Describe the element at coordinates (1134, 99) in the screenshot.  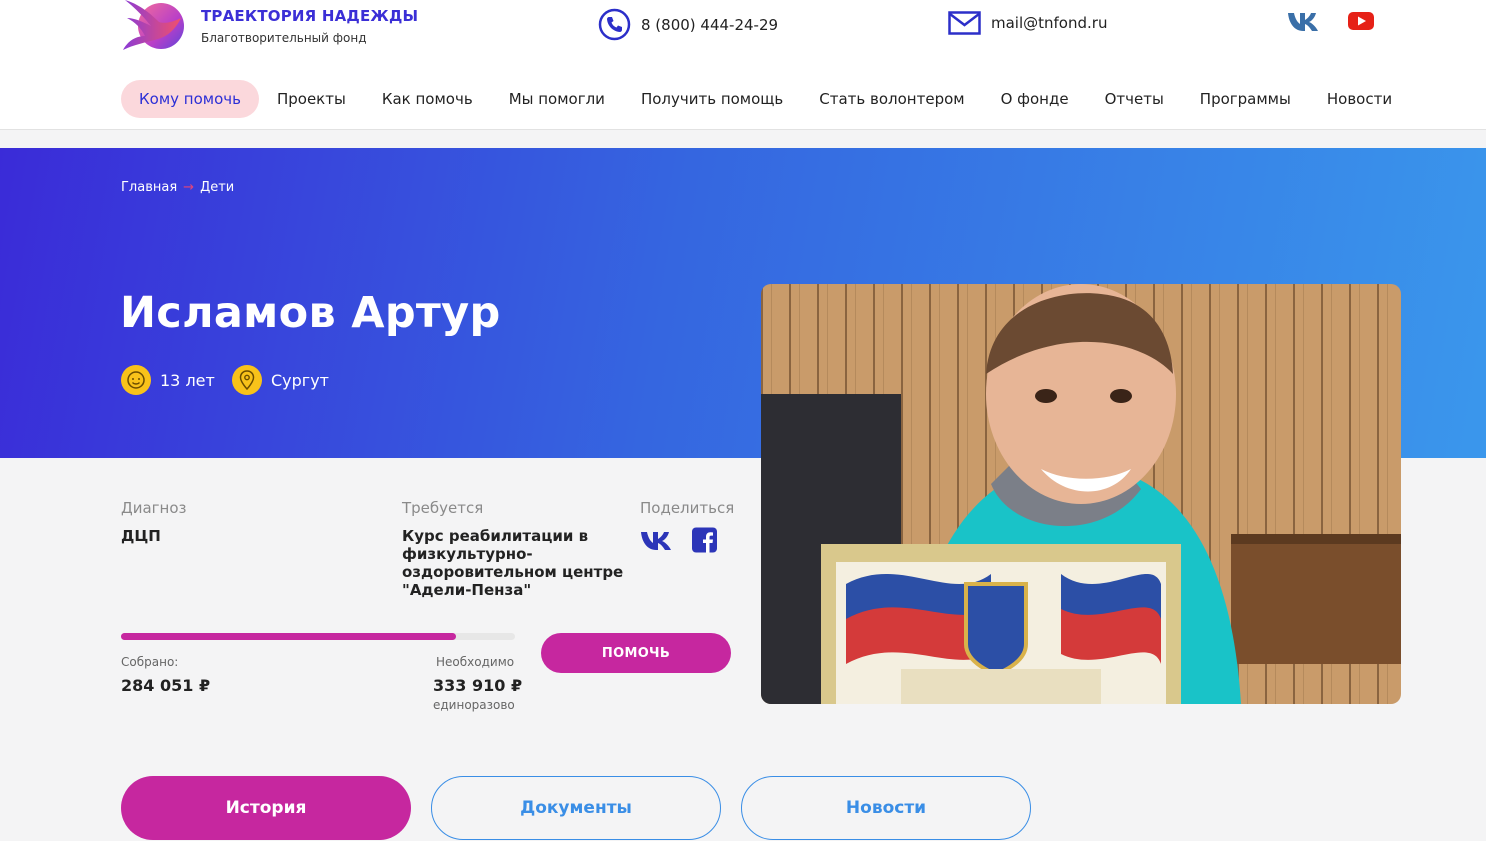
I see `nav-item-reports: Отчеты` at that location.